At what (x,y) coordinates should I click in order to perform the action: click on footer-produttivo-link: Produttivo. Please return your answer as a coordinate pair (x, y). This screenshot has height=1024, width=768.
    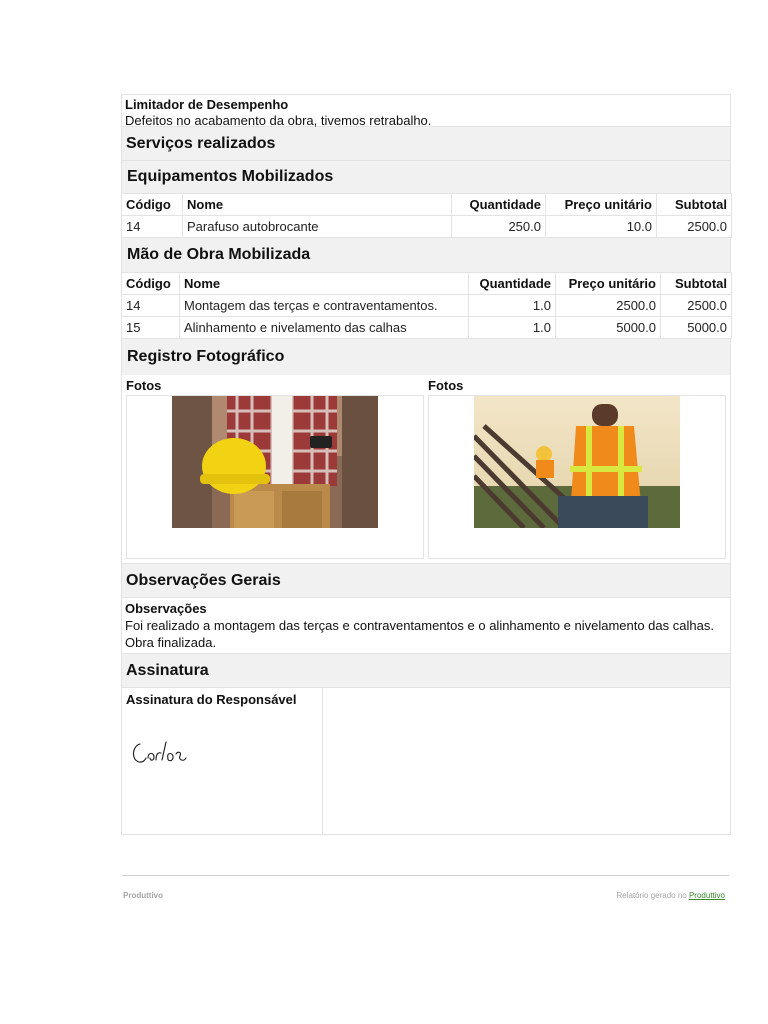
    Looking at the image, I should click on (707, 895).